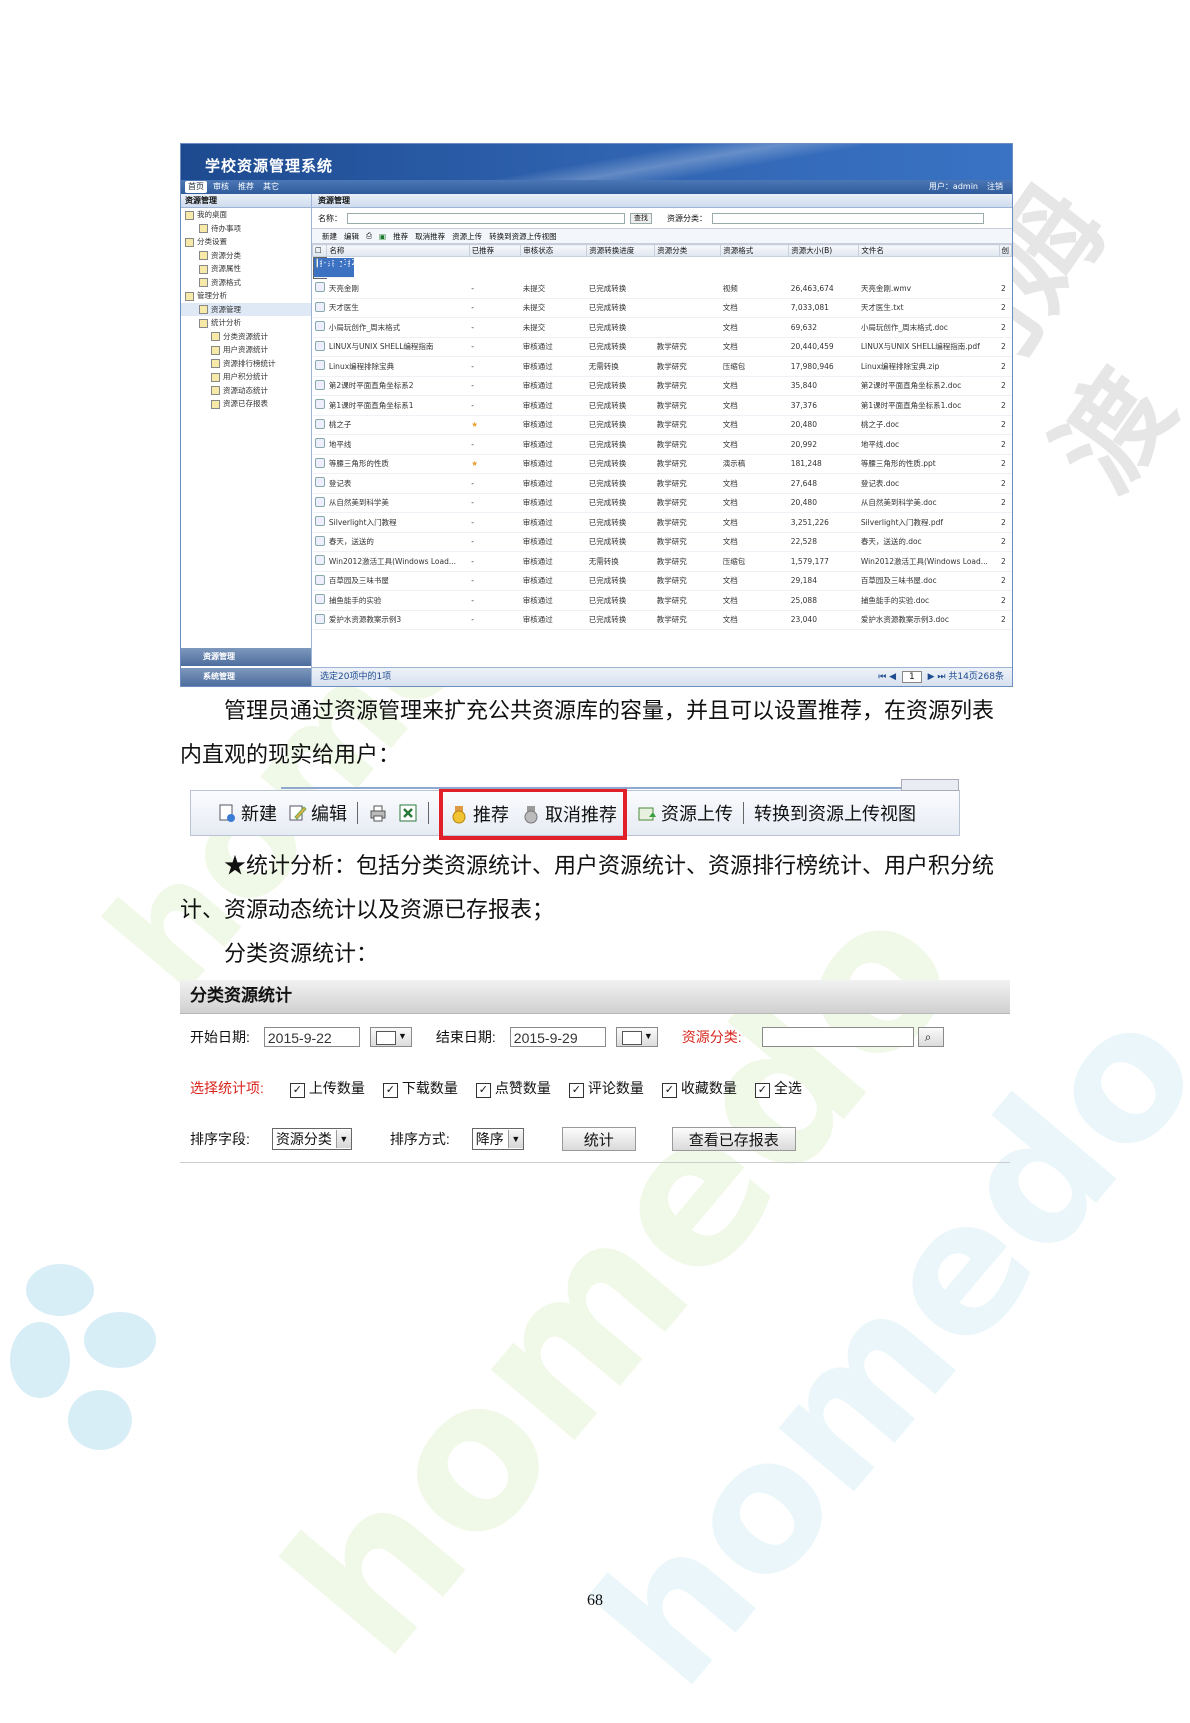 This screenshot has width=1190, height=1723. What do you see at coordinates (1005, 250) in the screenshot?
I see `column-header: 创` at bounding box center [1005, 250].